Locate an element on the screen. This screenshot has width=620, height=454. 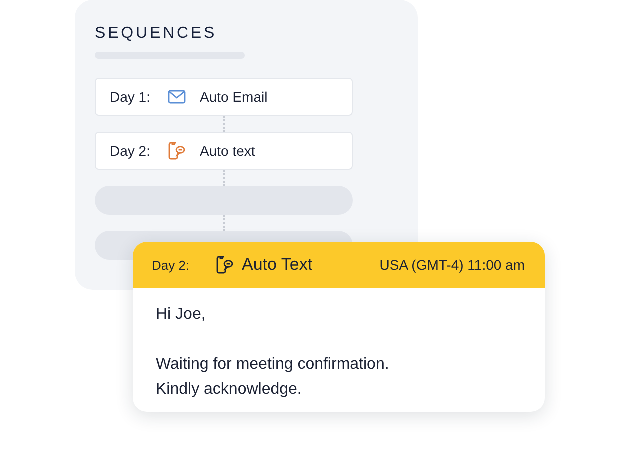
card-title: Auto Text is located at coordinates (278, 265).